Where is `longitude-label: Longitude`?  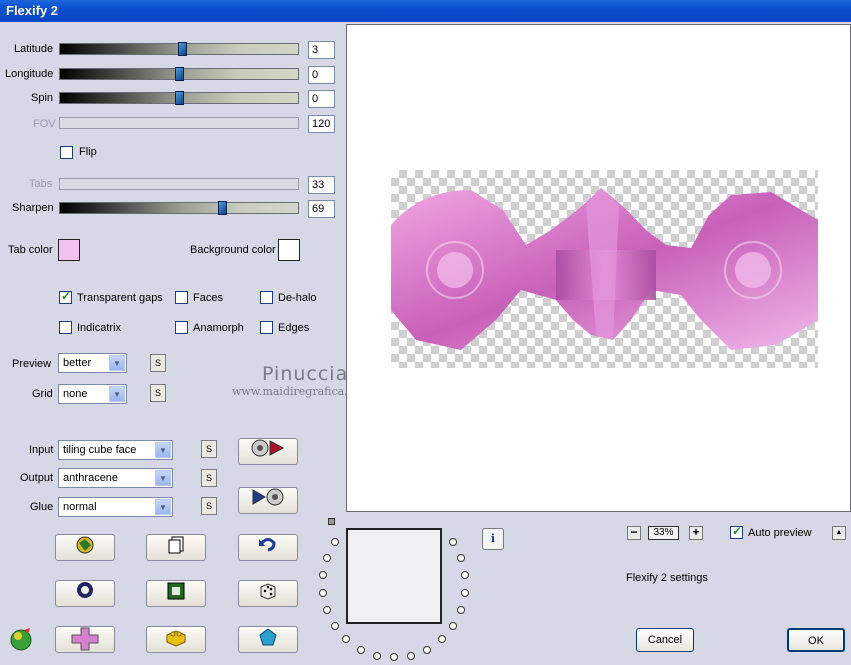 longitude-label: Longitude is located at coordinates (29, 74).